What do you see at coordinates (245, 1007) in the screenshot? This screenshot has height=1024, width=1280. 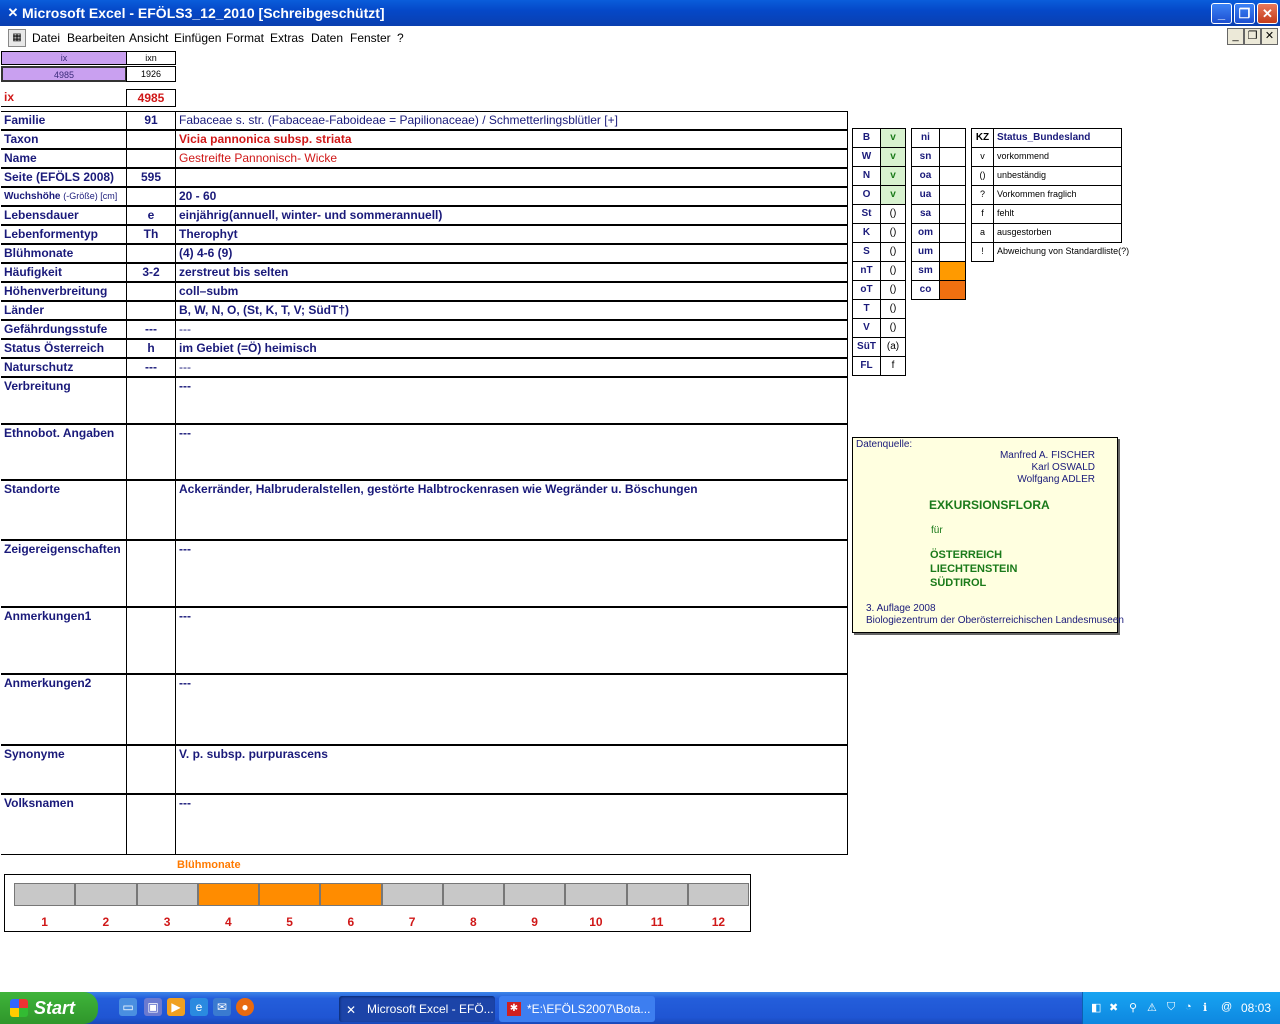 I see `quicklaunch-firefox-icon: ●` at bounding box center [245, 1007].